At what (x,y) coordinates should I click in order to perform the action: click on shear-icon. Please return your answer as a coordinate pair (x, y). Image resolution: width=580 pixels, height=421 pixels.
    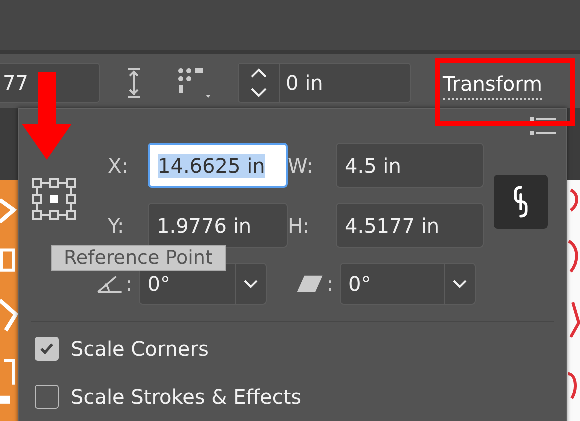
    Looking at the image, I should click on (310, 284).